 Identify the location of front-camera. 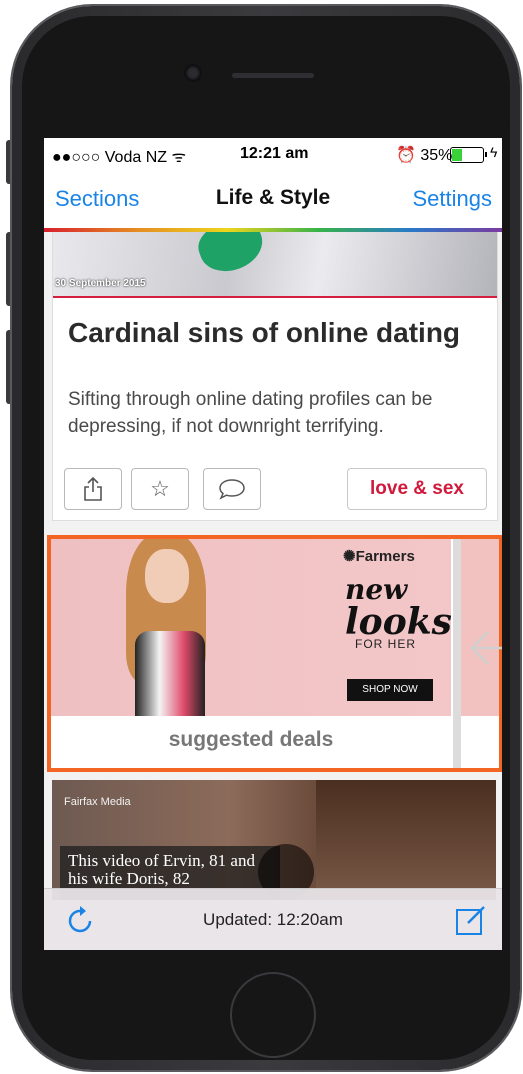
(193, 73).